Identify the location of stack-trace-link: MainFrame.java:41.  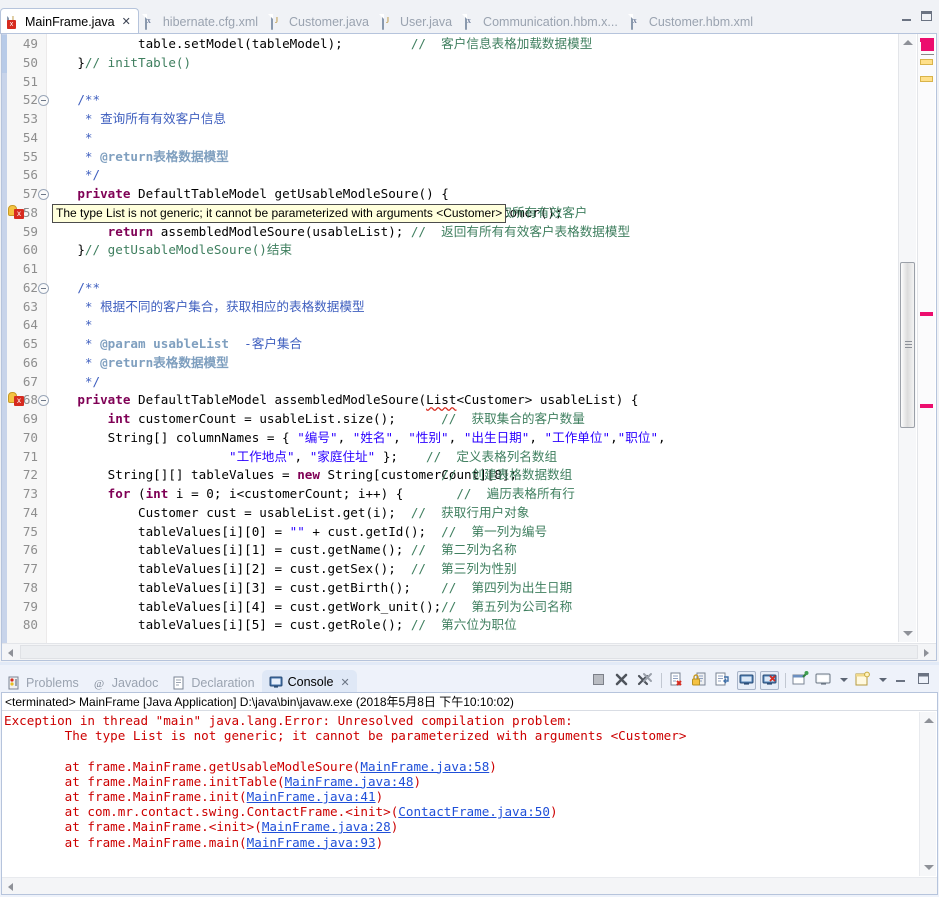
(311, 796).